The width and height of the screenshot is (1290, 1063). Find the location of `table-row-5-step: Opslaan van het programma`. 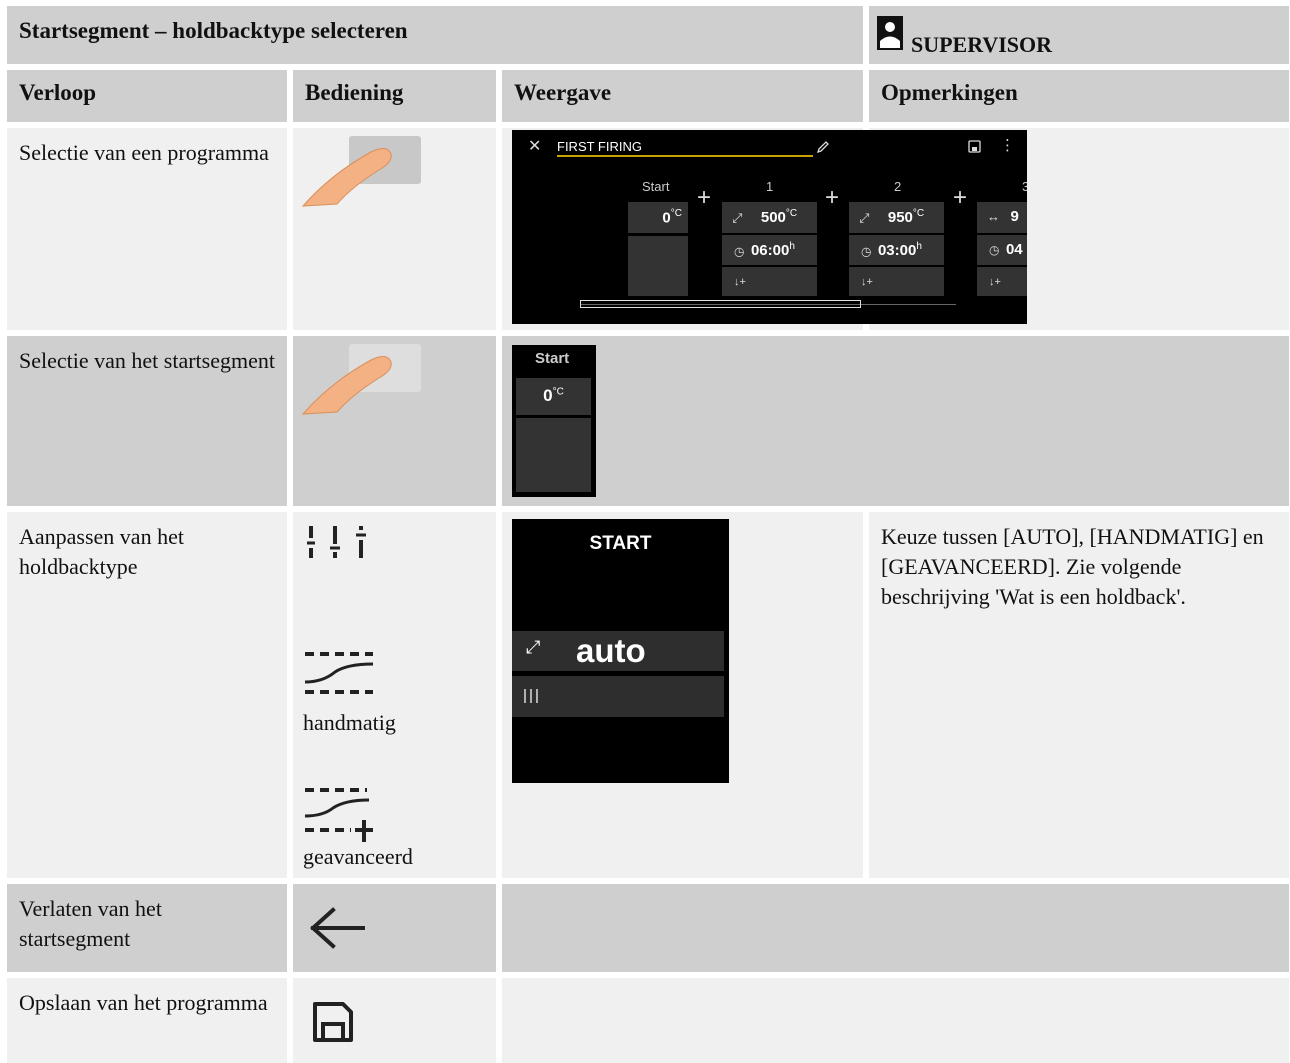

table-row-5-step: Opslaan van het programma is located at coordinates (147, 1020).